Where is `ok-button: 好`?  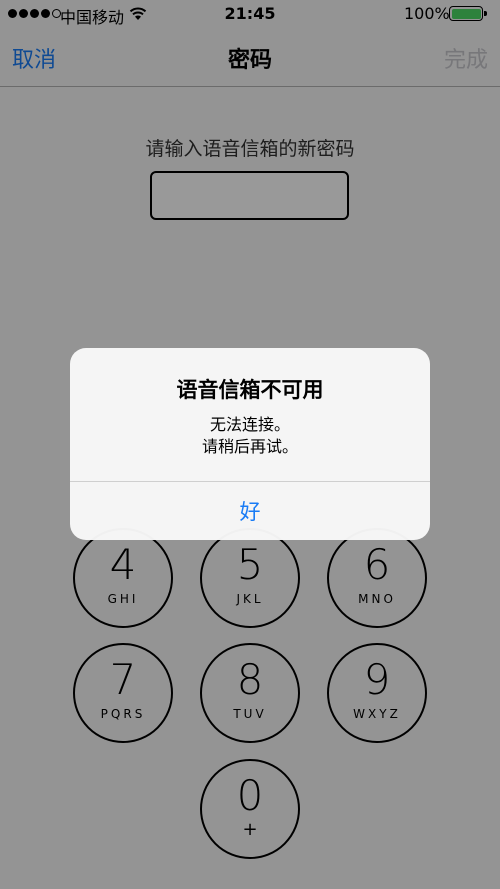
ok-button: 好 is located at coordinates (250, 511).